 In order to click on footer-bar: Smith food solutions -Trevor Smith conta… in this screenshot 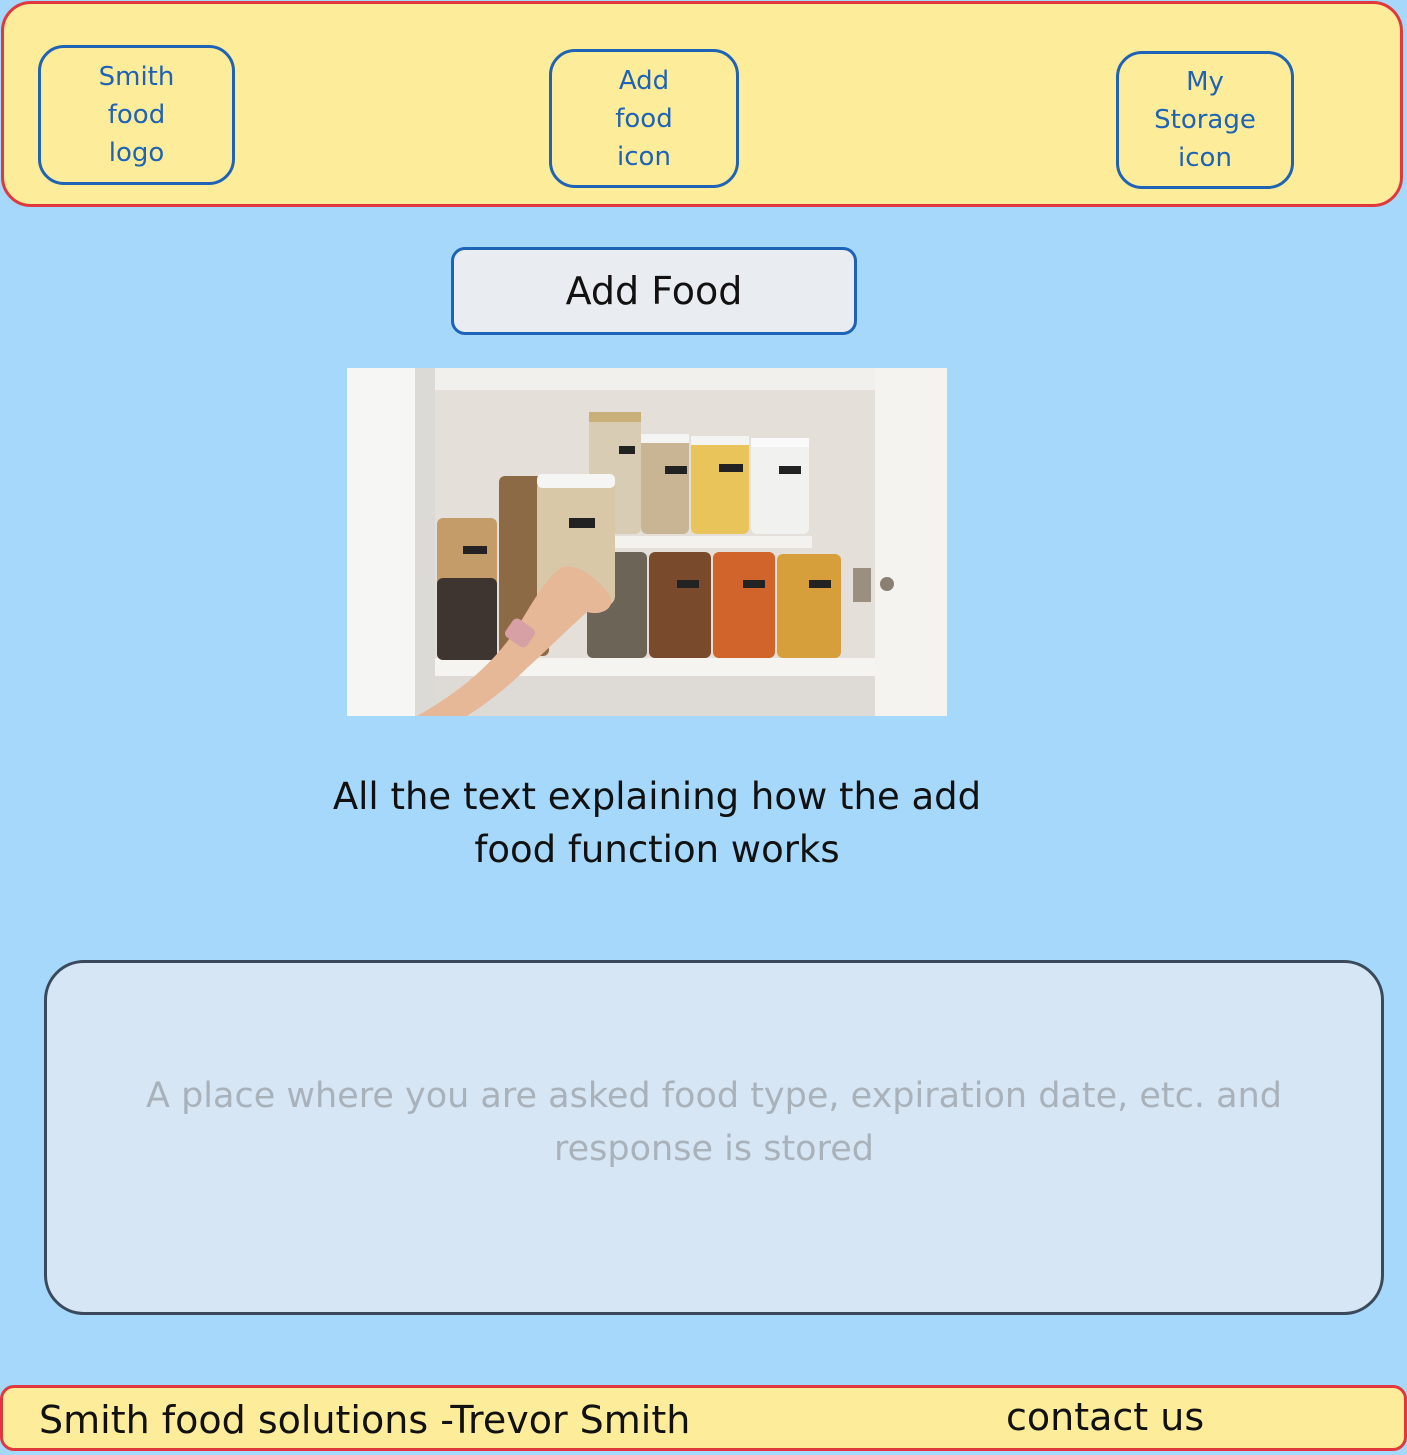, I will do `click(703, 1418)`.